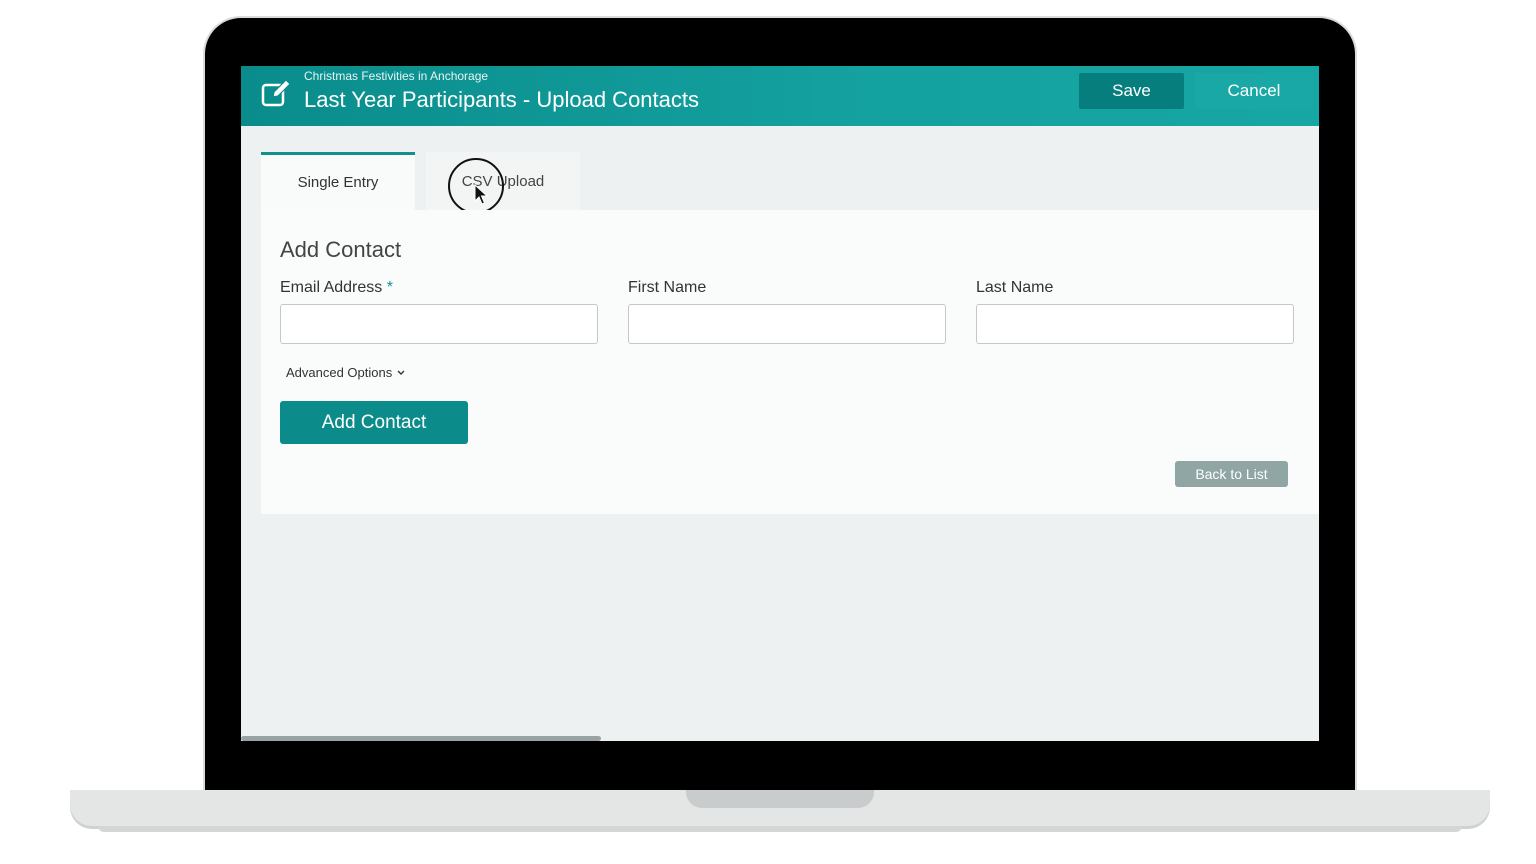 This screenshot has width=1536, height=864. I want to click on tab-label: Single Entry, so click(338, 182).